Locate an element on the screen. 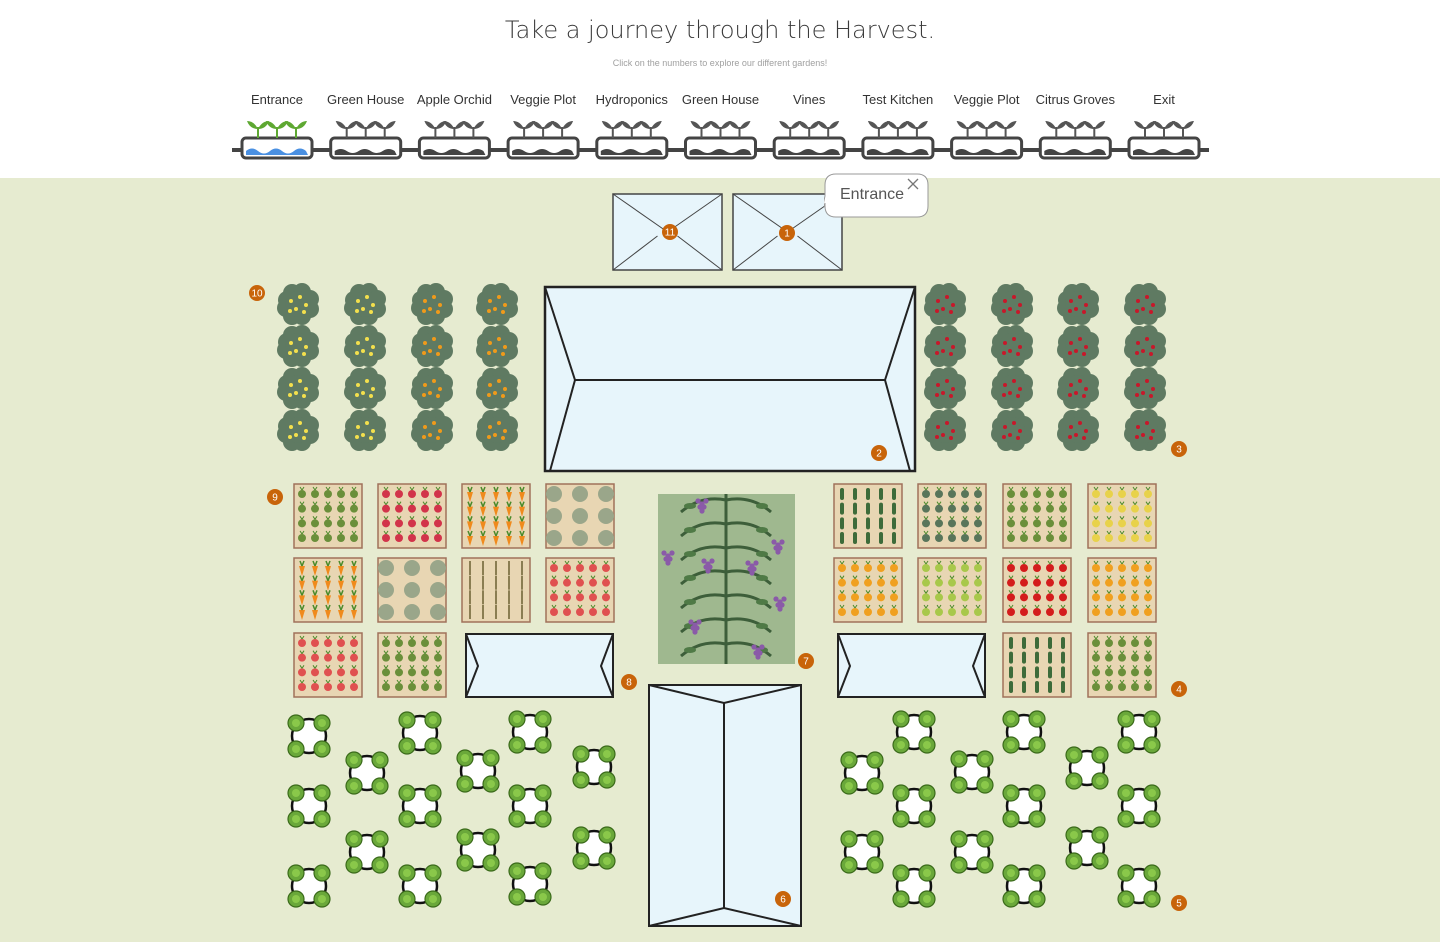  garden-marker-1: 1 is located at coordinates (787, 233).